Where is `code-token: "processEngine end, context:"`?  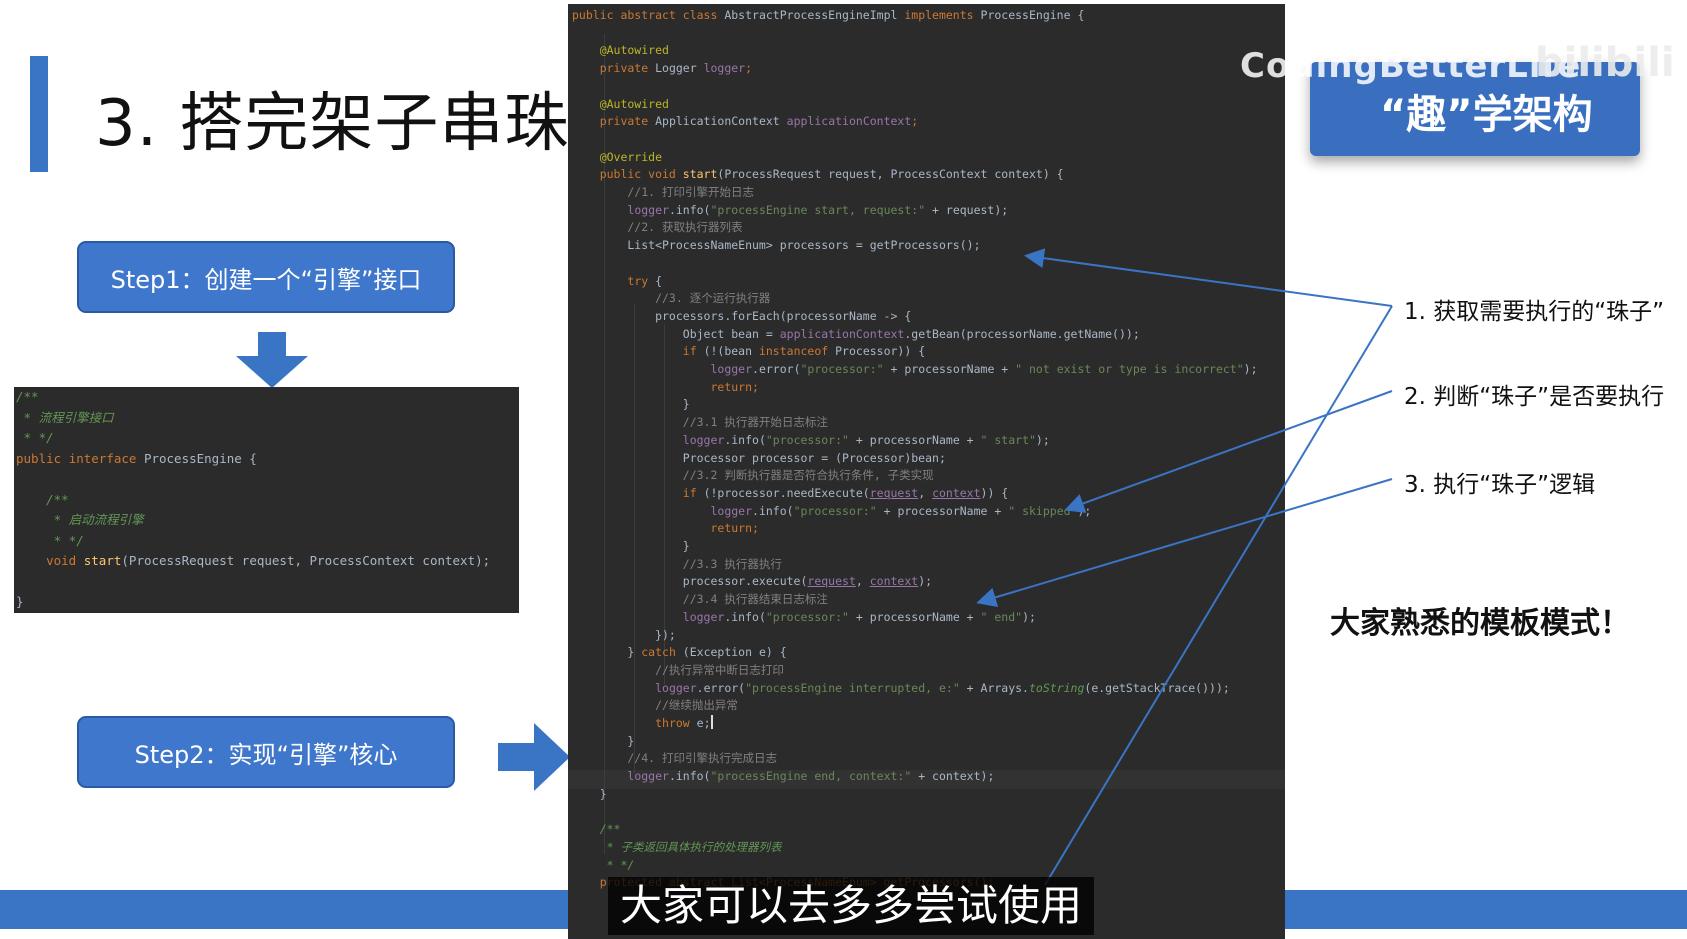 code-token: "processEngine end, context:" is located at coordinates (811, 776).